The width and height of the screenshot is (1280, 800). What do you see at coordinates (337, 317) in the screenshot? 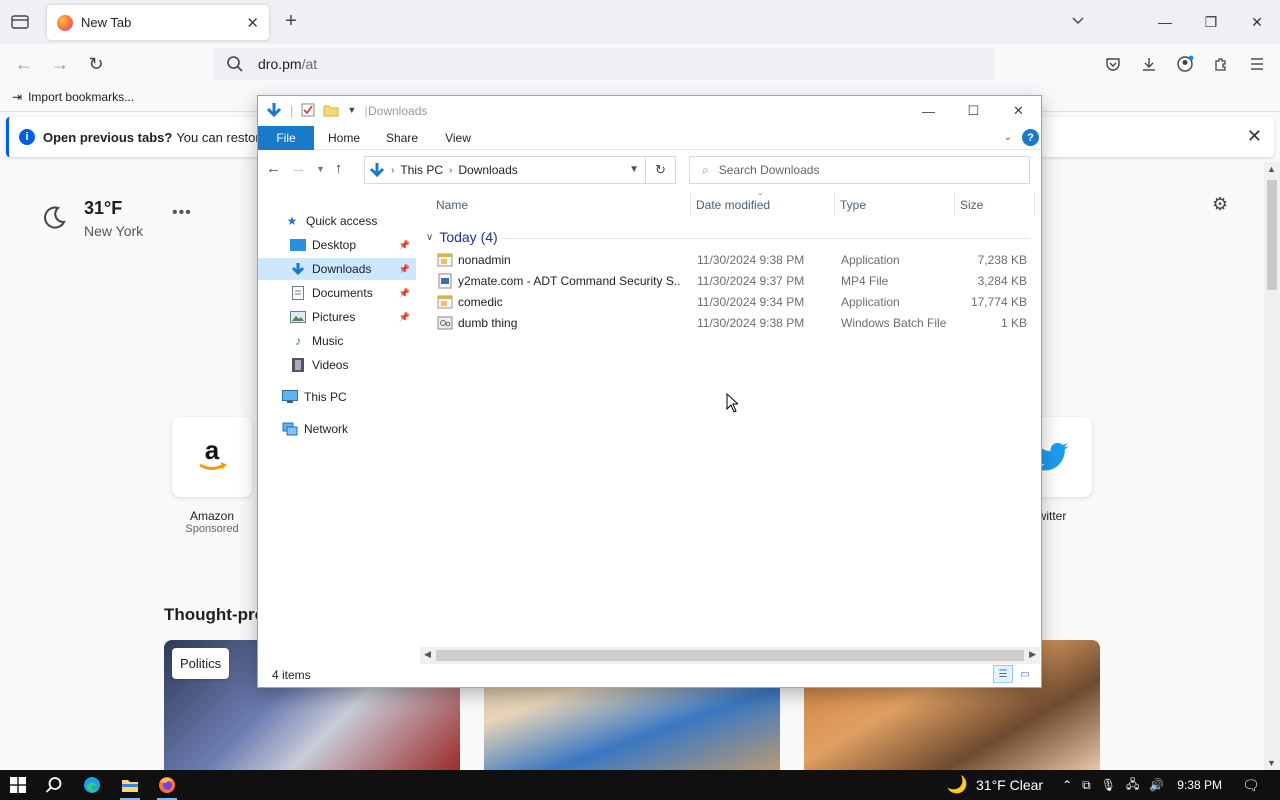
I see `nav-pictures: Pictures 📌` at bounding box center [337, 317].